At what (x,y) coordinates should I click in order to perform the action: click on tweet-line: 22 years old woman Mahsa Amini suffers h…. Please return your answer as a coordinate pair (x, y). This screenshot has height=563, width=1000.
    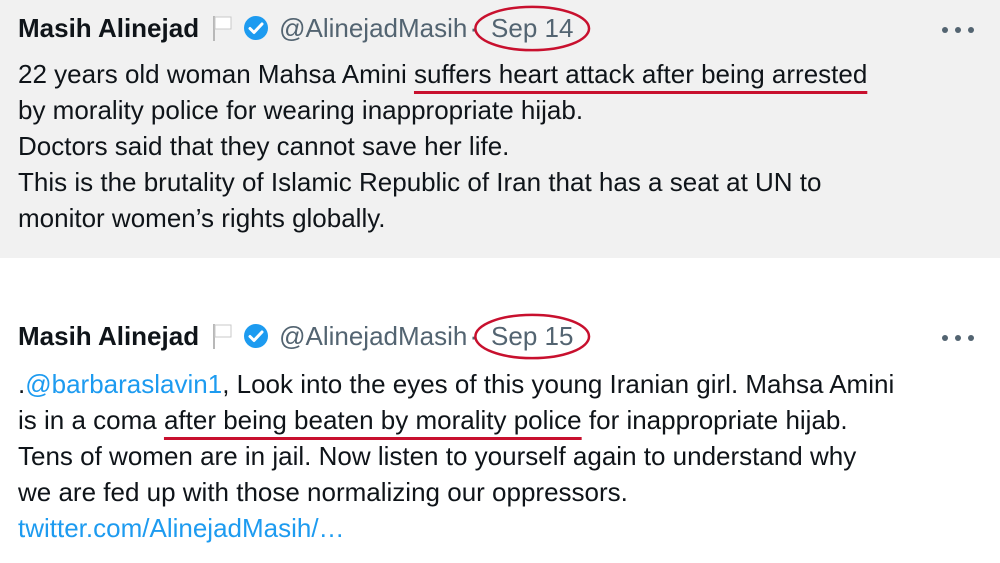
    Looking at the image, I should click on (499, 74).